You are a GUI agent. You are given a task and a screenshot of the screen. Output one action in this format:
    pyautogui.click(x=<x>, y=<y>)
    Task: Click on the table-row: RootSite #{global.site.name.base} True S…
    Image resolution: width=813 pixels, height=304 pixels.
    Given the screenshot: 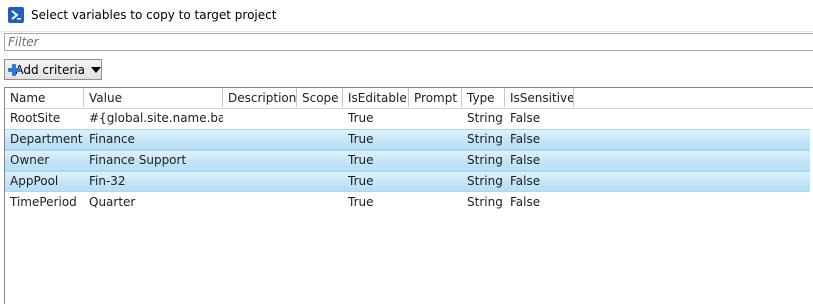 What is the action you would take?
    pyautogui.click(x=407, y=118)
    